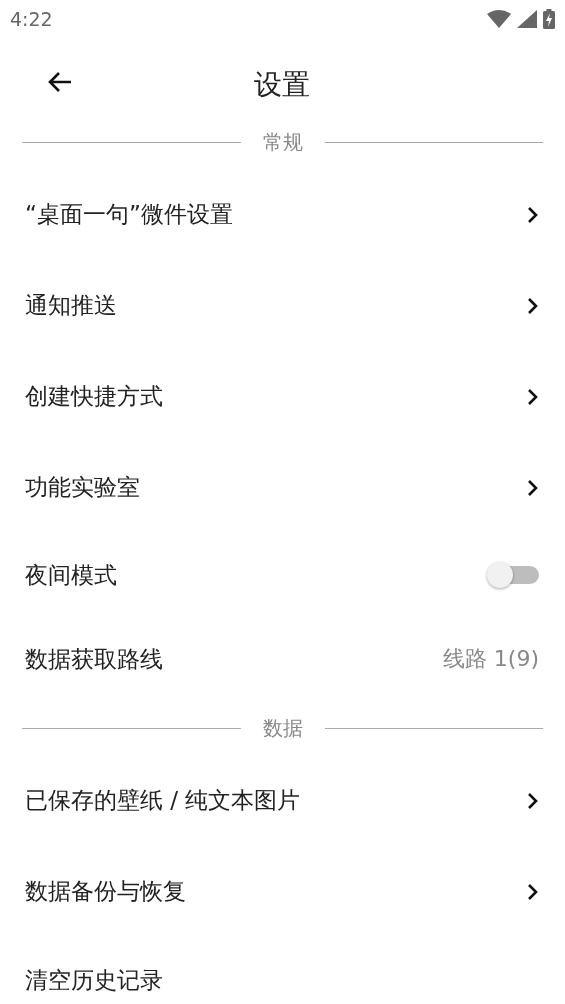 The width and height of the screenshot is (565, 1004). What do you see at coordinates (282, 970) in the screenshot?
I see `settings-item: 清空历史记录` at bounding box center [282, 970].